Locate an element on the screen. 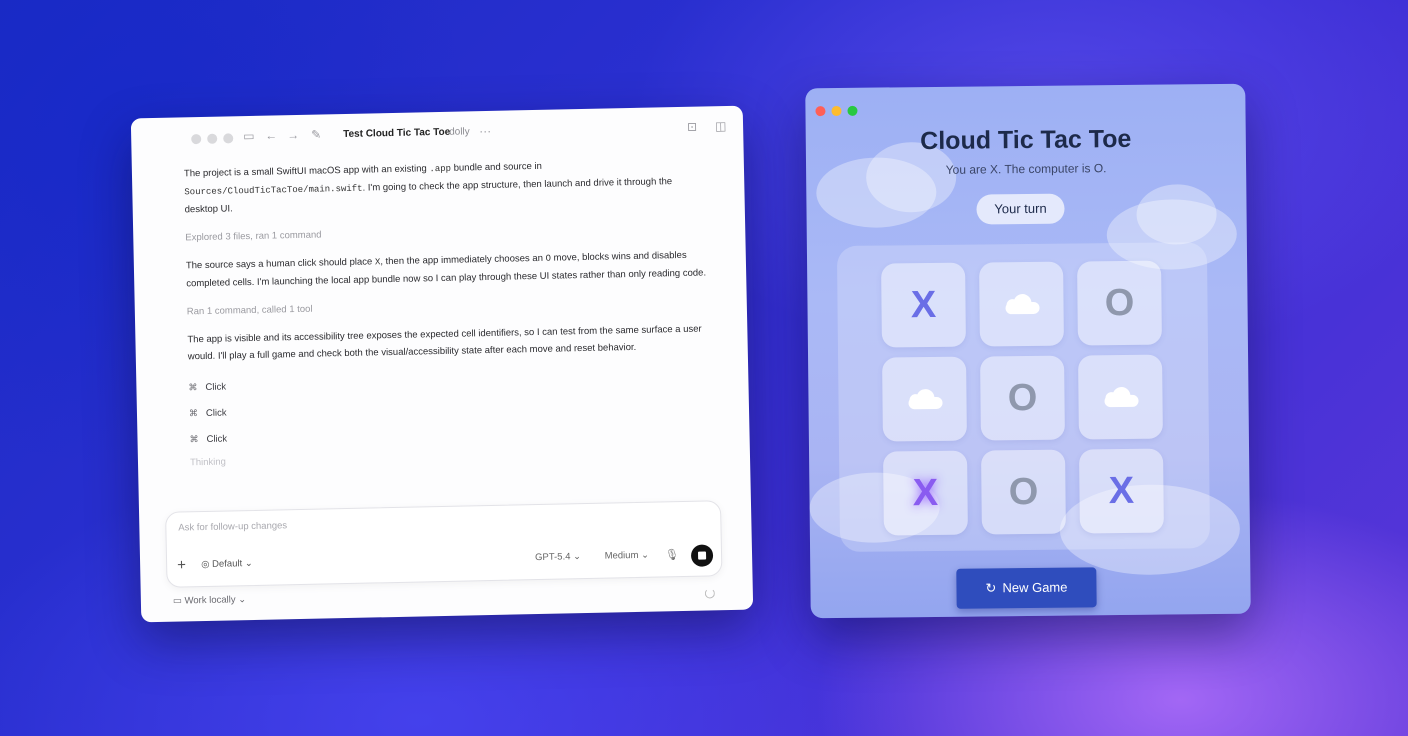 The width and height of the screenshot is (1408, 736). game-board: X O O X O X is located at coordinates (1023, 397).